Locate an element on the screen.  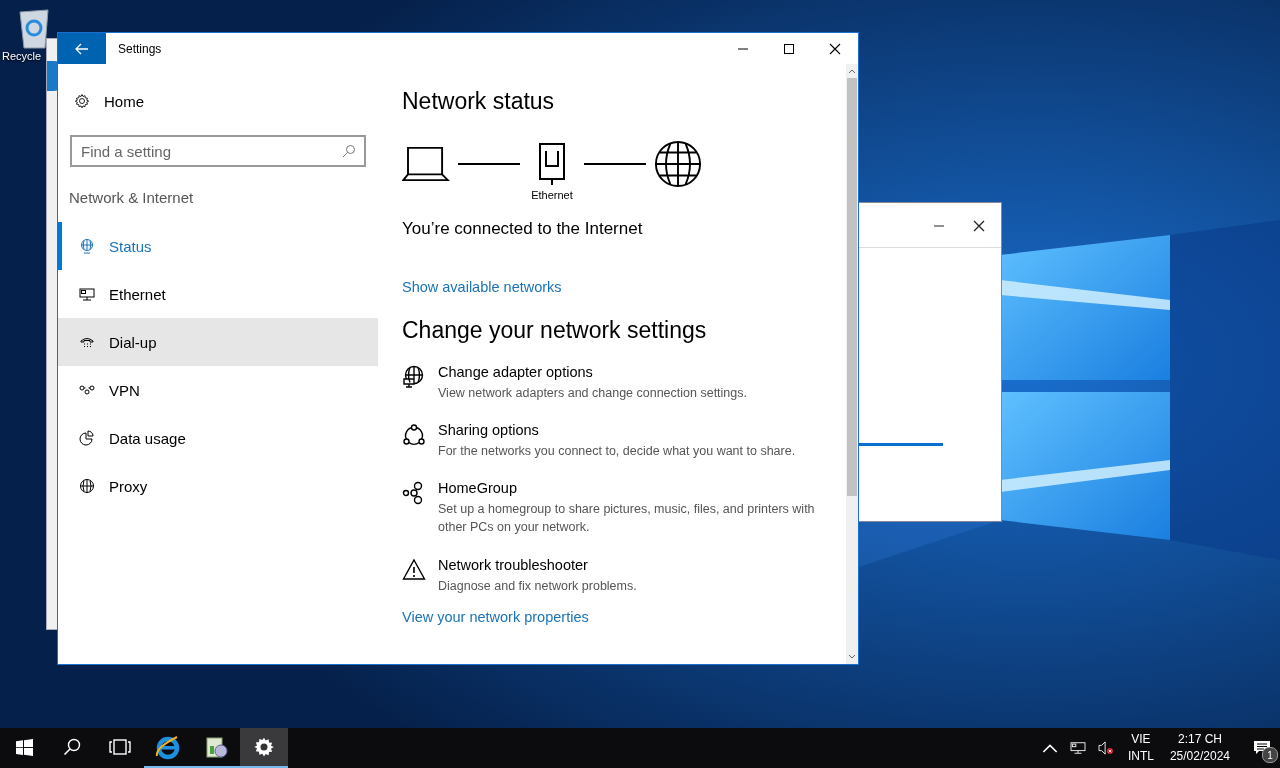
settings-button is located at coordinates (264, 748).